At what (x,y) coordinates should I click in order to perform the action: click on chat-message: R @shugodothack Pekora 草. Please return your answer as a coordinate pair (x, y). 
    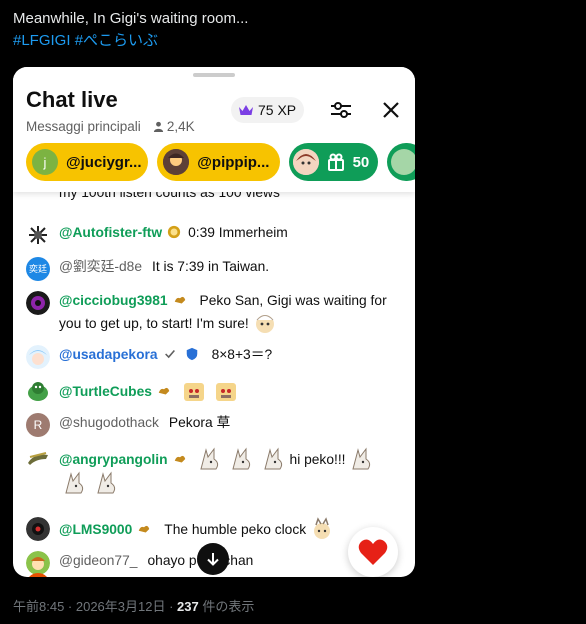
    Looking at the image, I should click on (216, 425).